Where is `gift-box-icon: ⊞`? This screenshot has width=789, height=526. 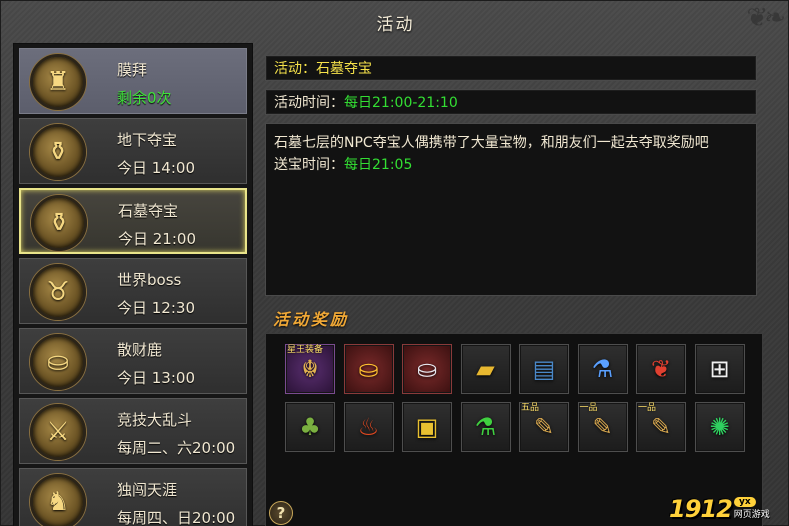 gift-box-icon: ⊞ is located at coordinates (719, 369).